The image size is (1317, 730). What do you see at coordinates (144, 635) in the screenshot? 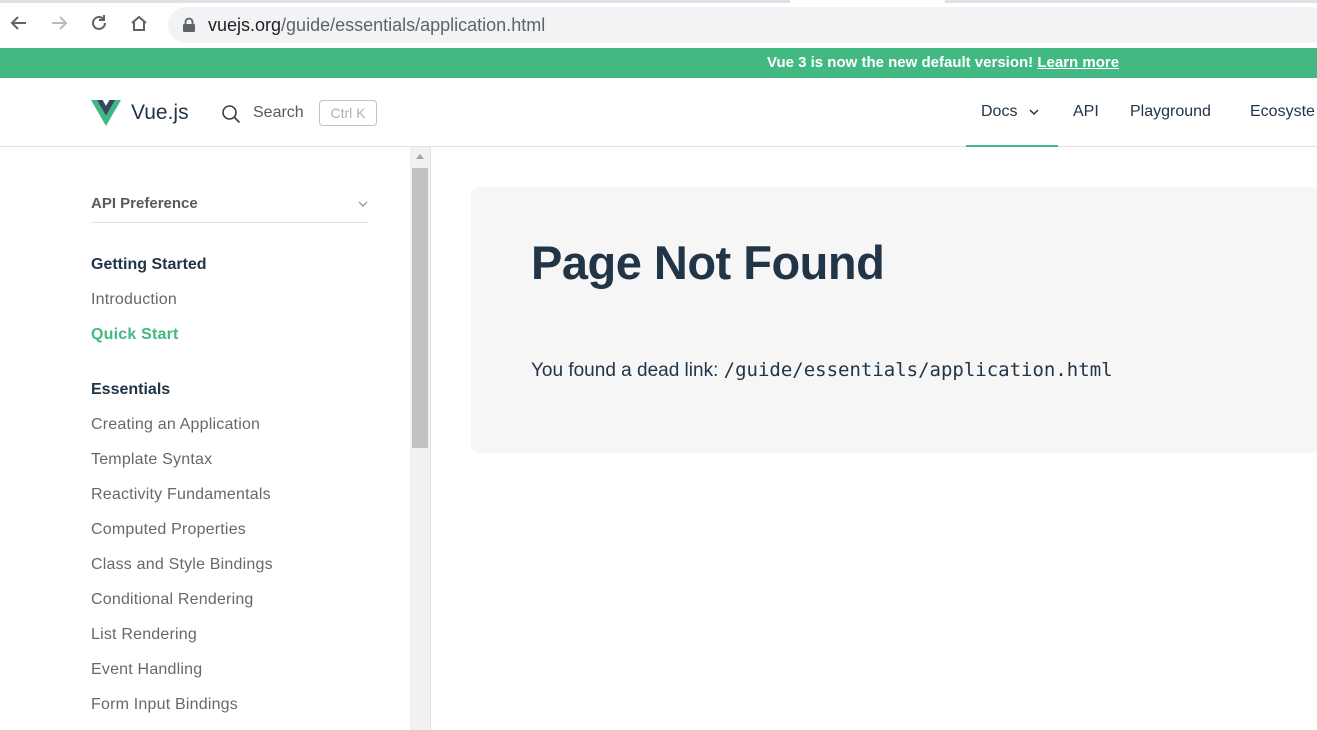
I see `sidebar-item-list-rendering: List Rendering` at bounding box center [144, 635].